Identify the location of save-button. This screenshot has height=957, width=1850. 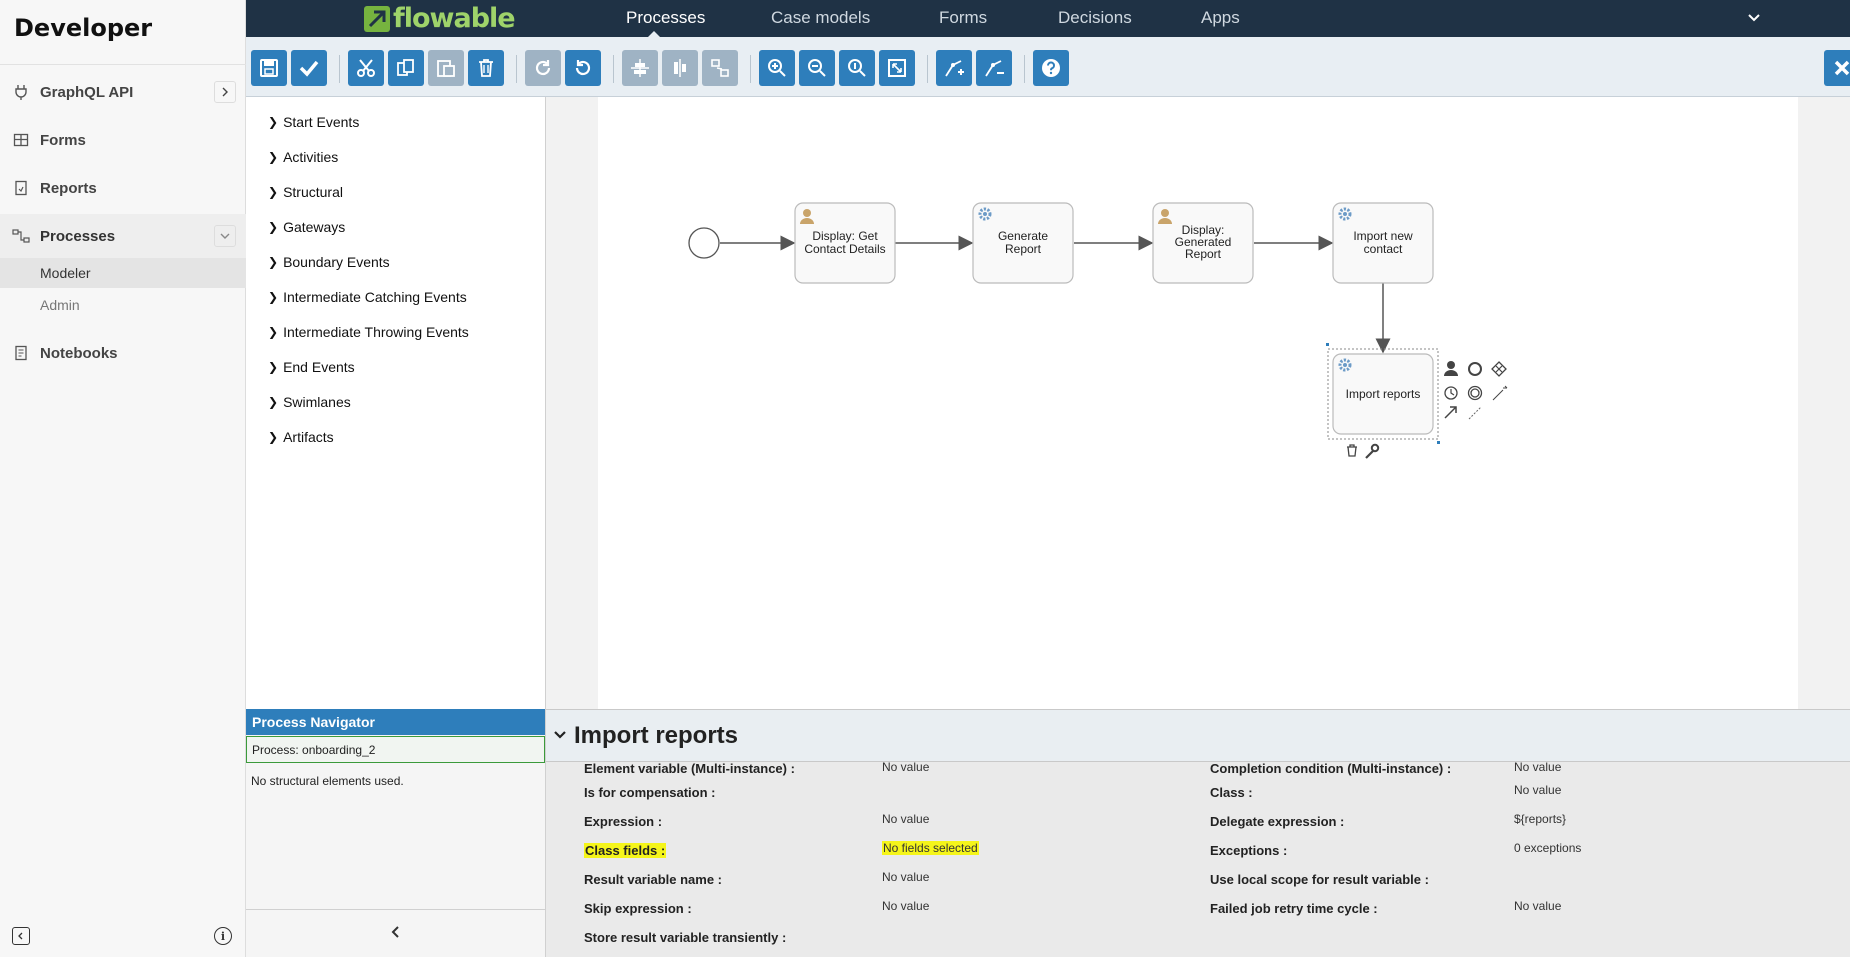
(269, 68).